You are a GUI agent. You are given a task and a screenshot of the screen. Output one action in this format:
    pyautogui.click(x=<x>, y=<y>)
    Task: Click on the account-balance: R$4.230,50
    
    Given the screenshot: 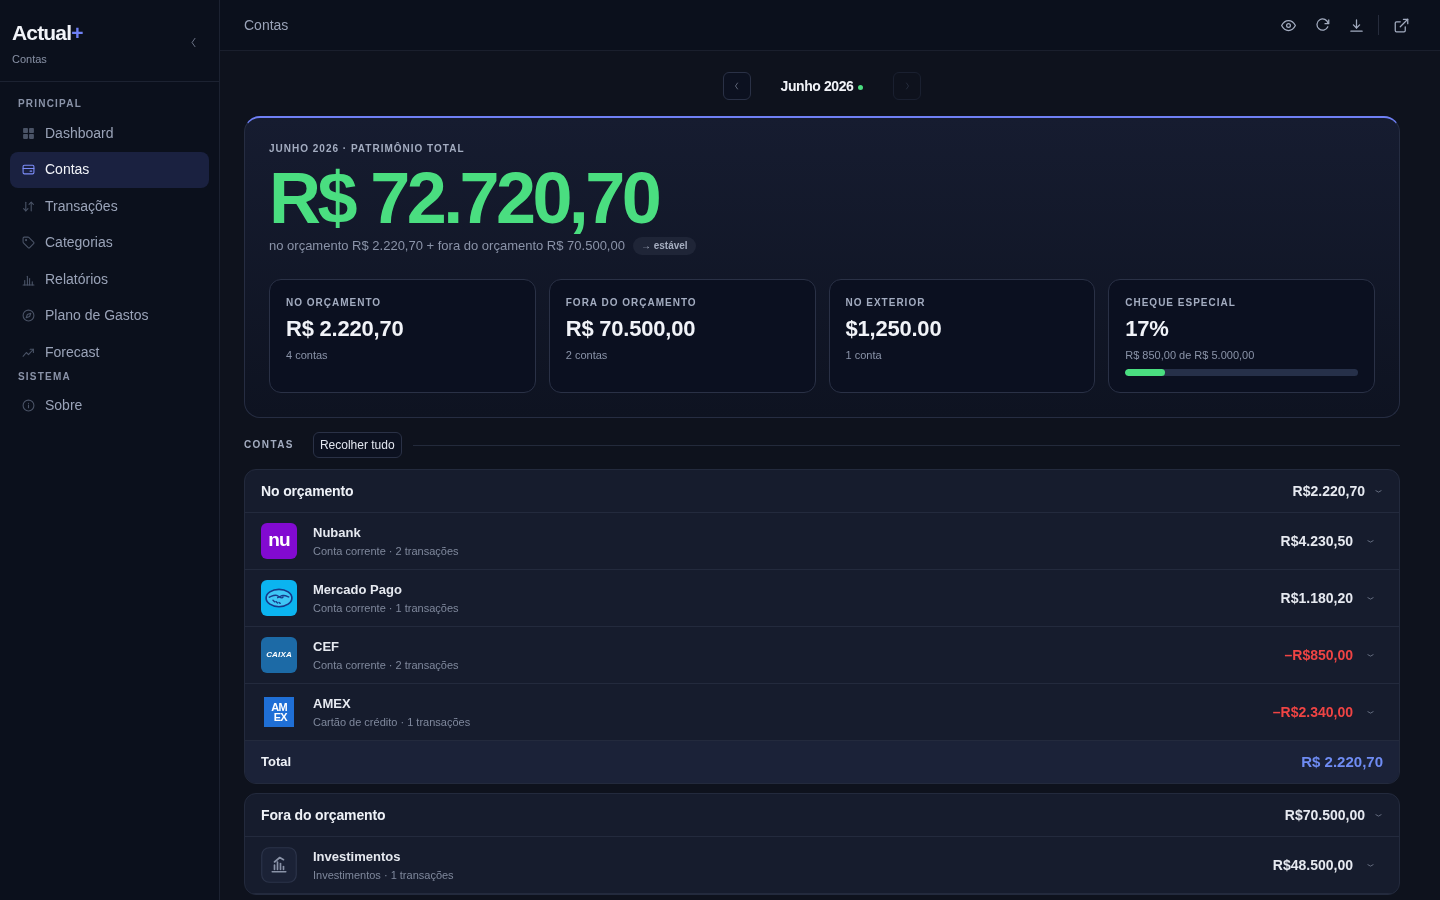 What is the action you would take?
    pyautogui.click(x=1316, y=541)
    